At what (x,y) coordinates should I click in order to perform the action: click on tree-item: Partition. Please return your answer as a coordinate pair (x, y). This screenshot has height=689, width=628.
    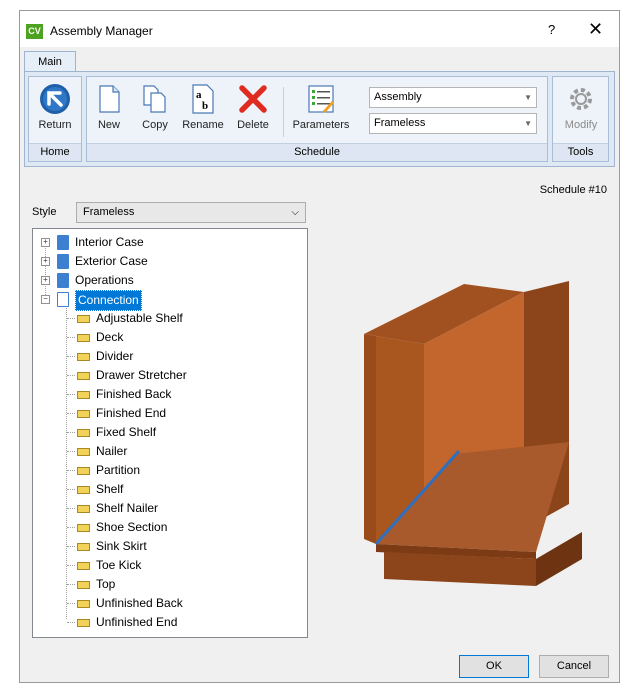
    Looking at the image, I should click on (168, 470).